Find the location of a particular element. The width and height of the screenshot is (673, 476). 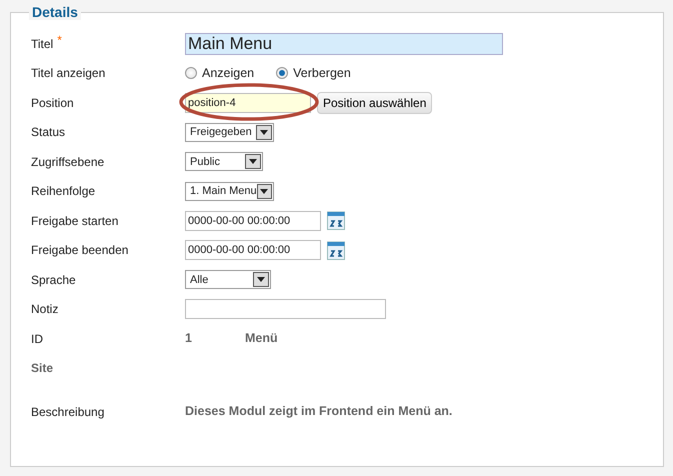

dropdown: 1. Main Menu is located at coordinates (229, 191).